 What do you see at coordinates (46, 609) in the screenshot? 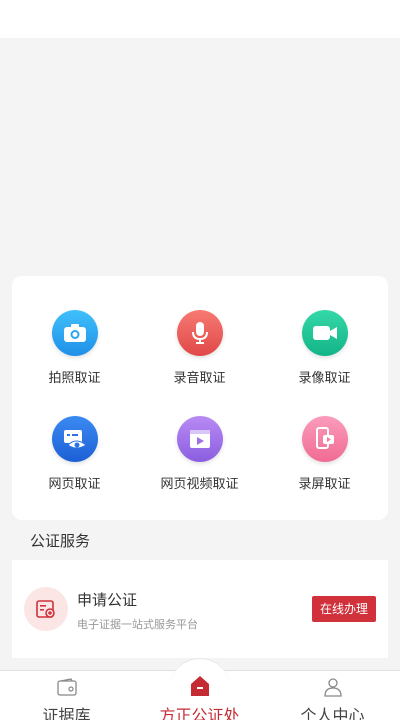
I see `certificate-icon` at bounding box center [46, 609].